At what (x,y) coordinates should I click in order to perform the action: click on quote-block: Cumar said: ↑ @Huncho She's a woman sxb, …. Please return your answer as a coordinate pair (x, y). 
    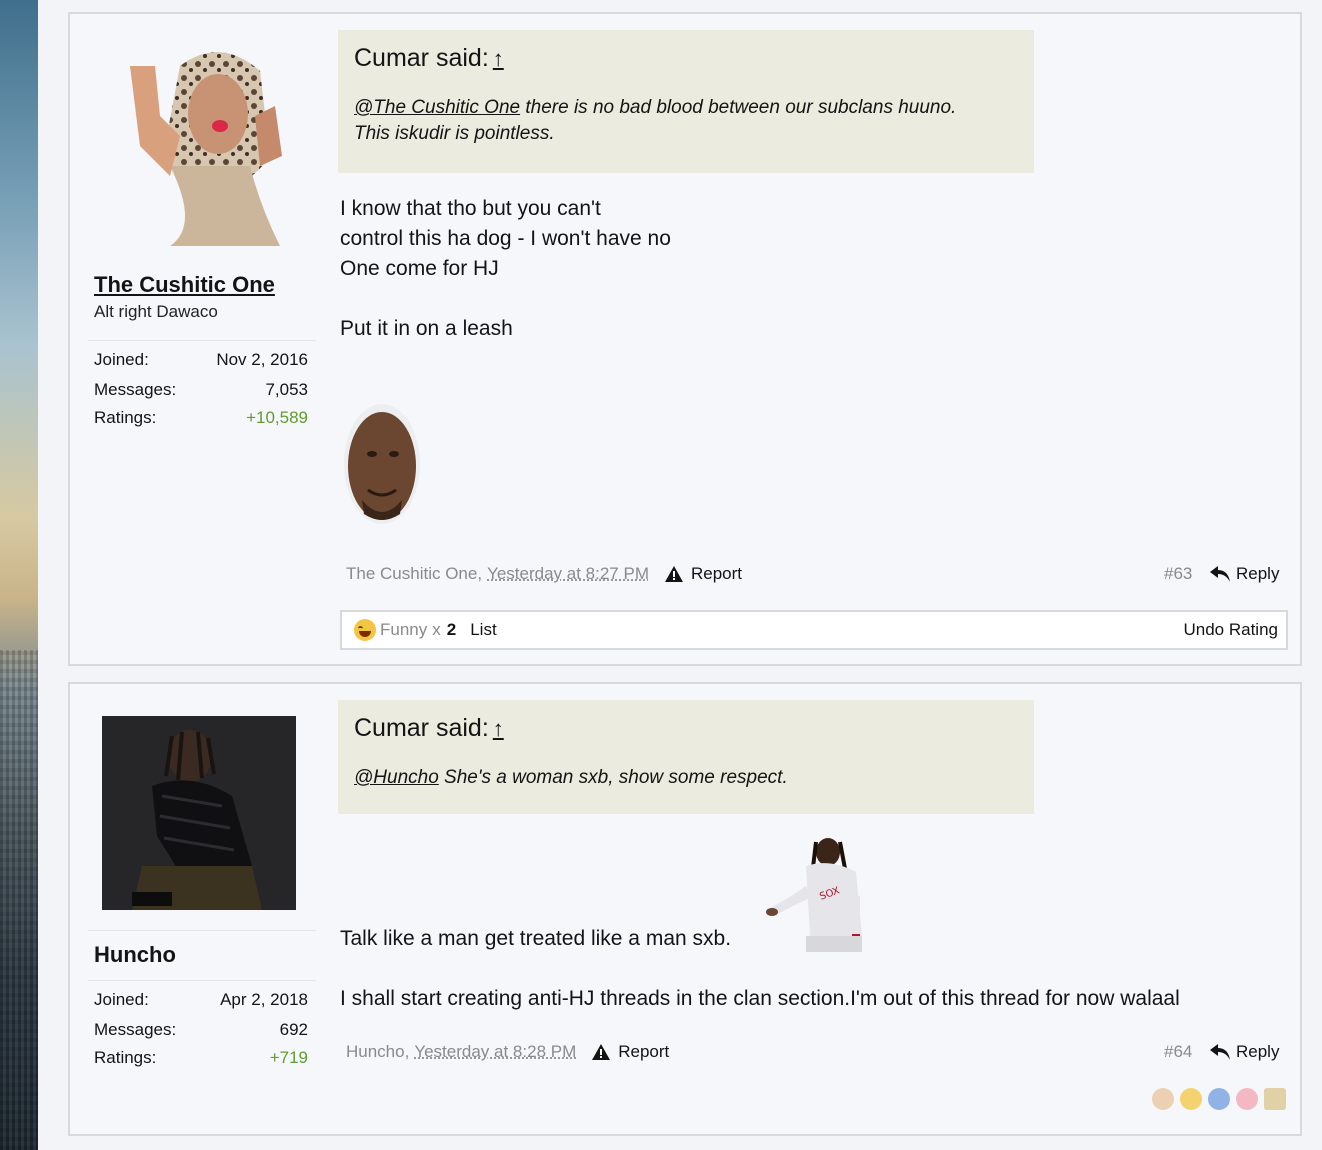
    Looking at the image, I should click on (686, 757).